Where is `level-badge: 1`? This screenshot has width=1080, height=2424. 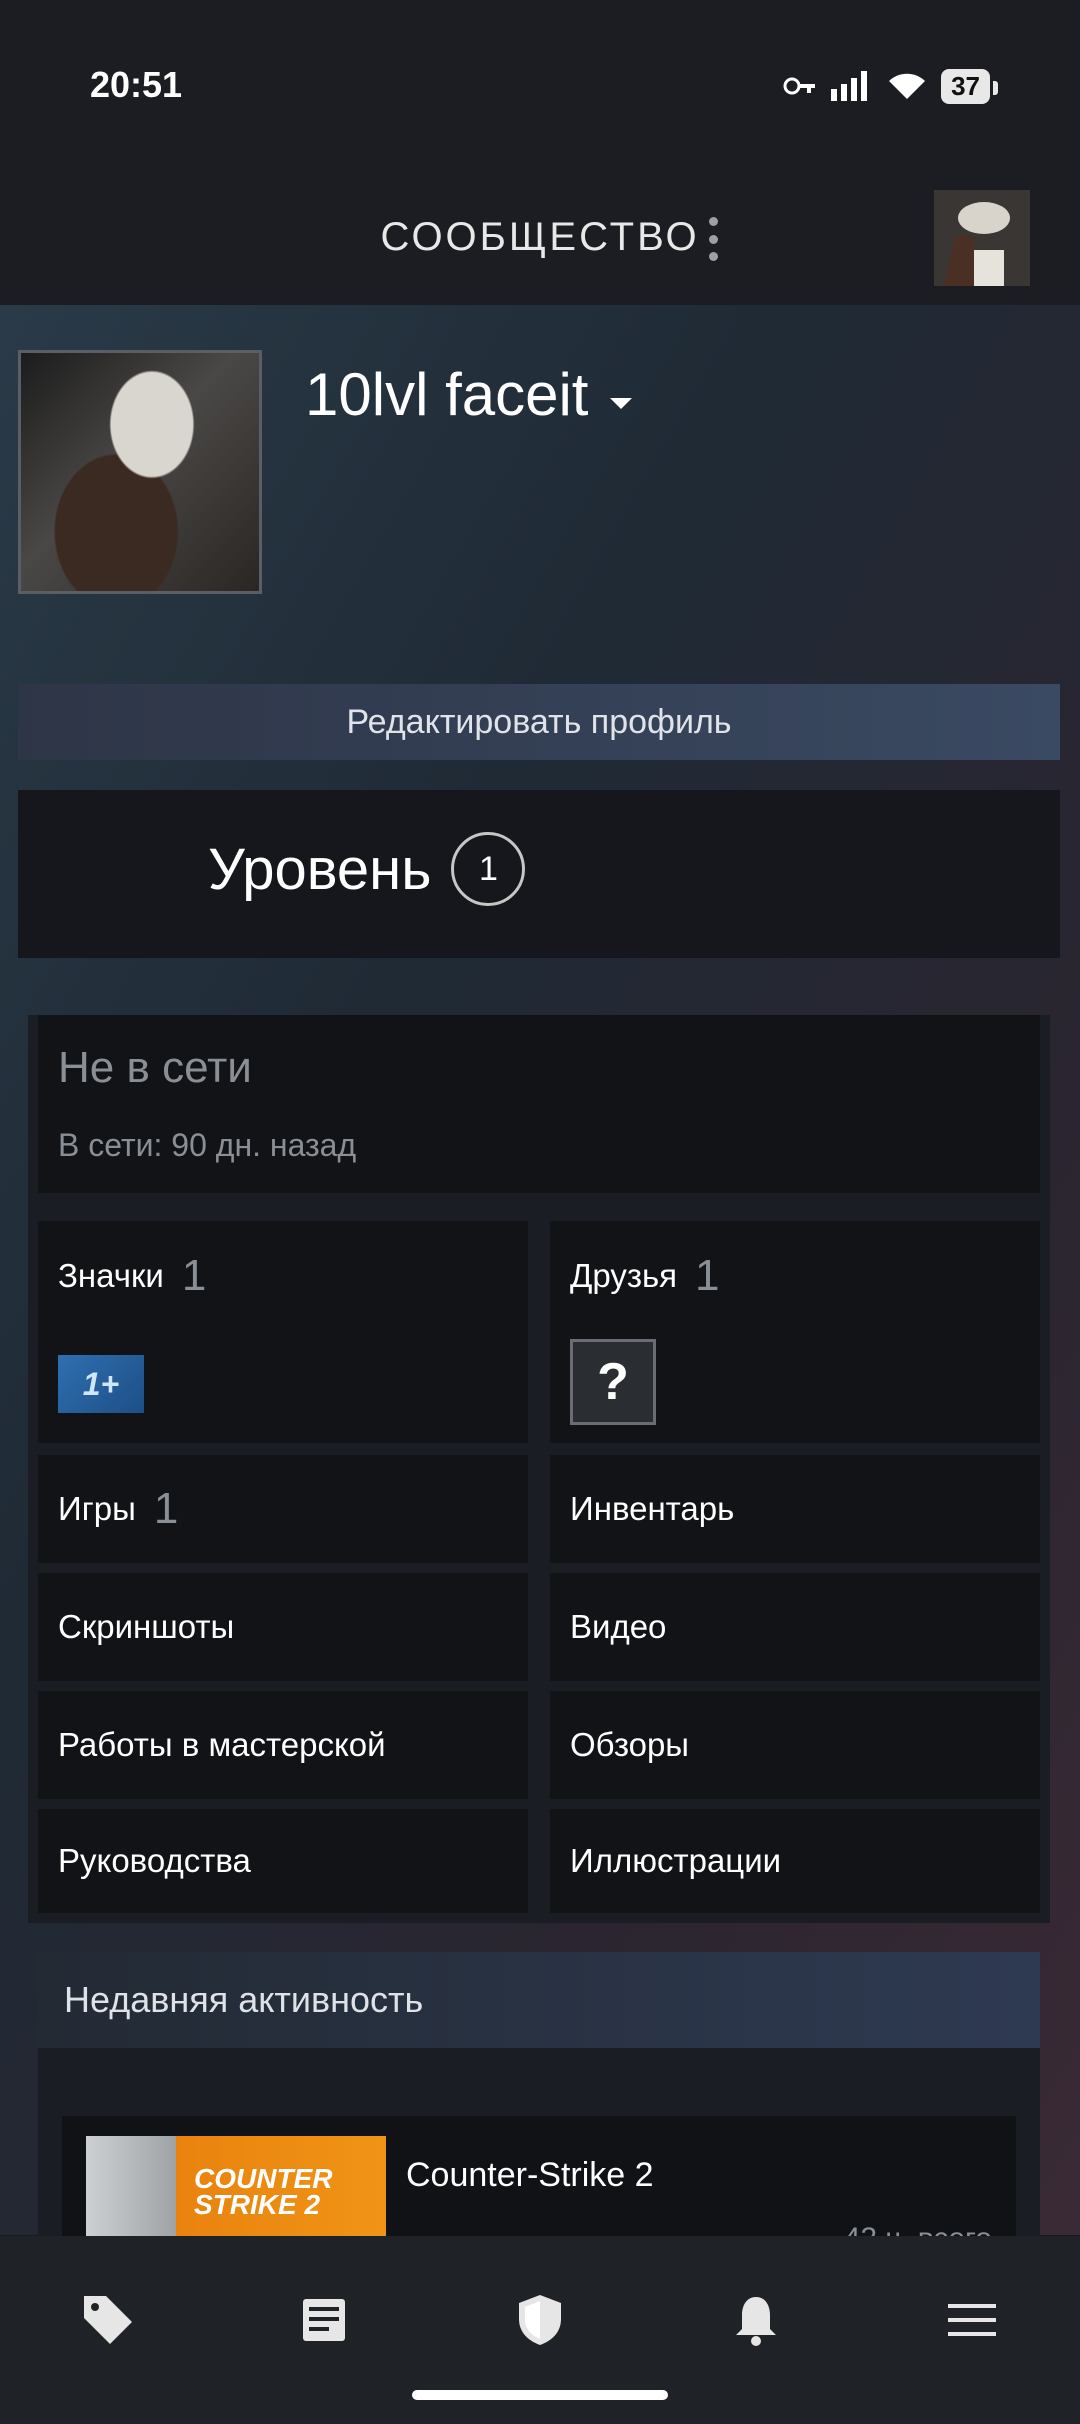 level-badge: 1 is located at coordinates (488, 869).